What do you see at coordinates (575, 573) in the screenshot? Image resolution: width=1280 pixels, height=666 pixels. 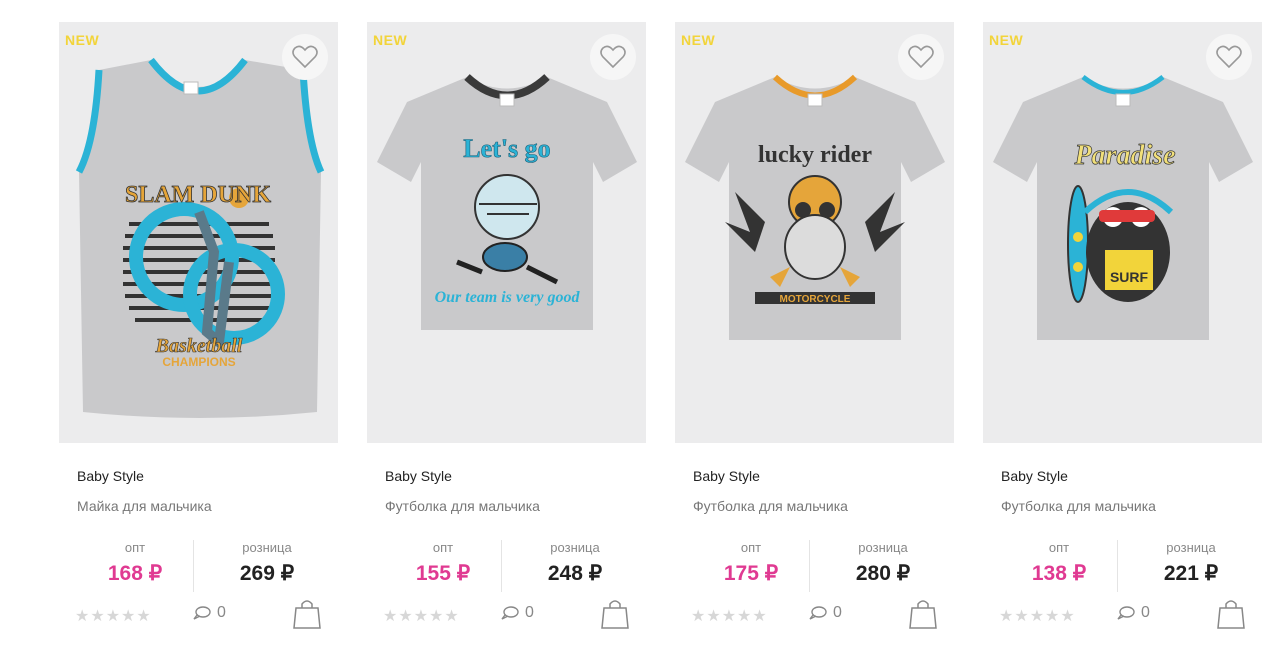 I see `retail-price: 248 ₽` at bounding box center [575, 573].